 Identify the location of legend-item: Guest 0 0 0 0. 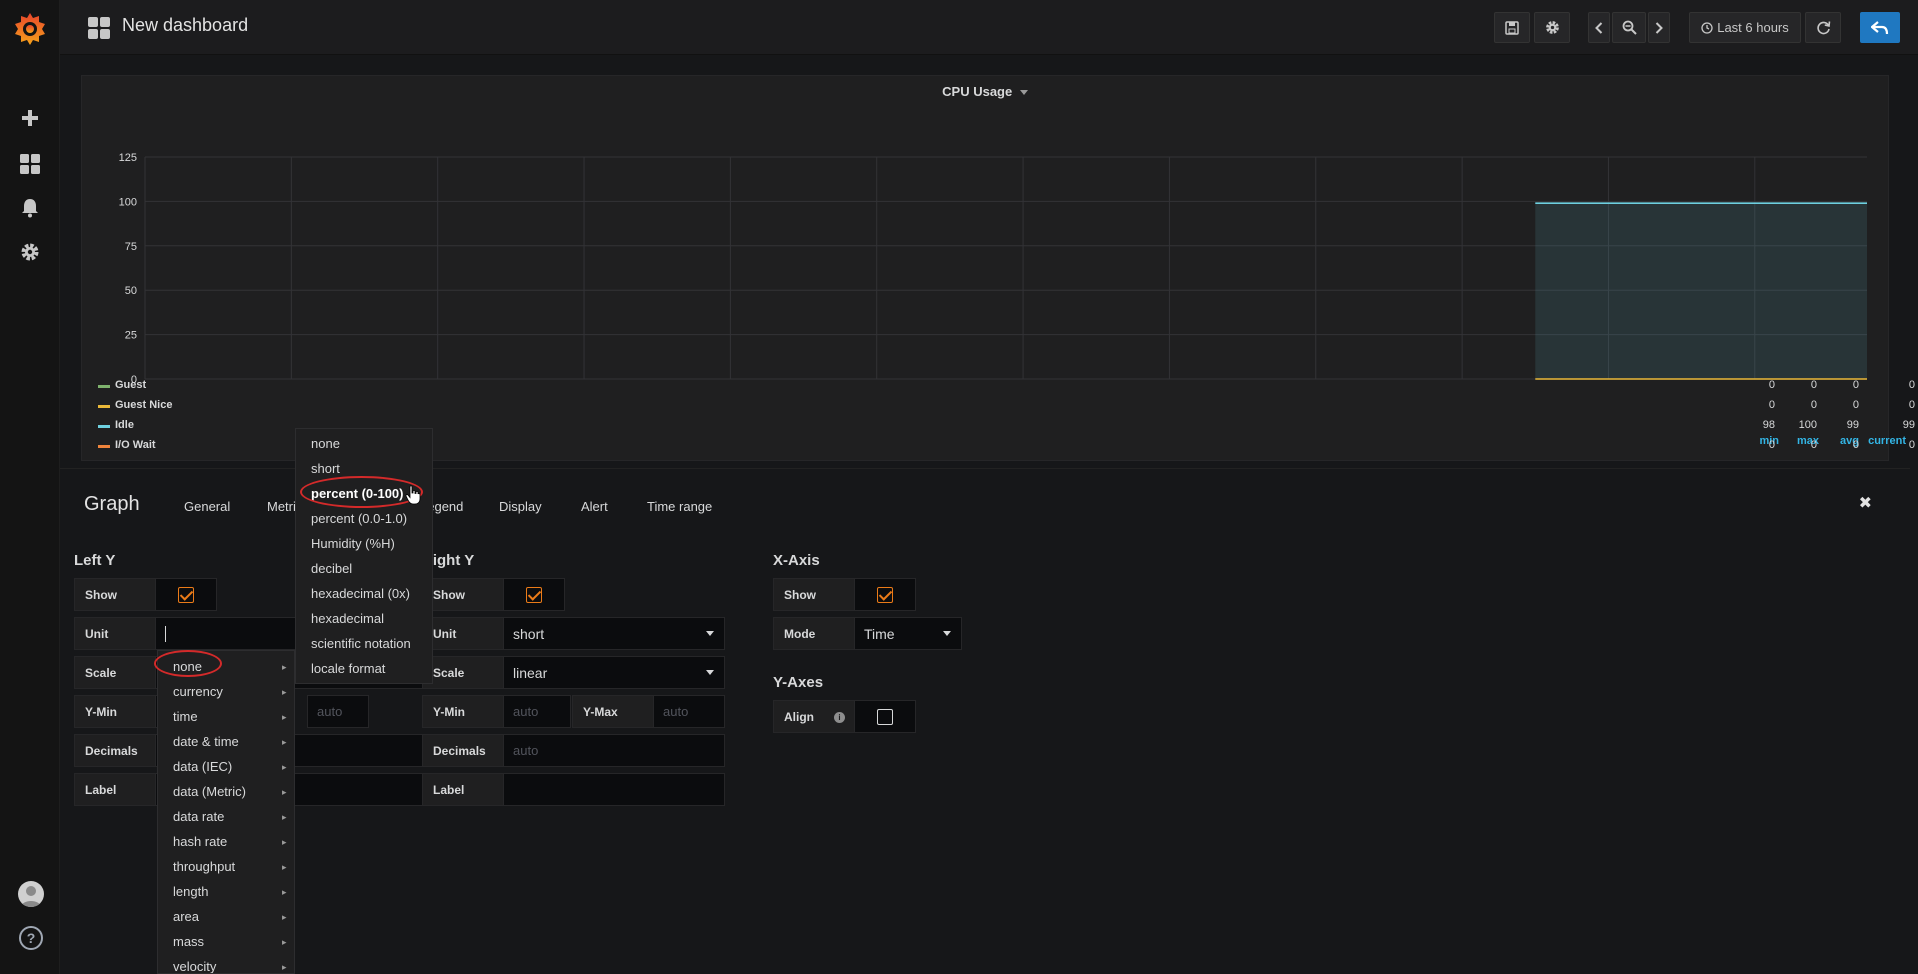
(1004, 386).